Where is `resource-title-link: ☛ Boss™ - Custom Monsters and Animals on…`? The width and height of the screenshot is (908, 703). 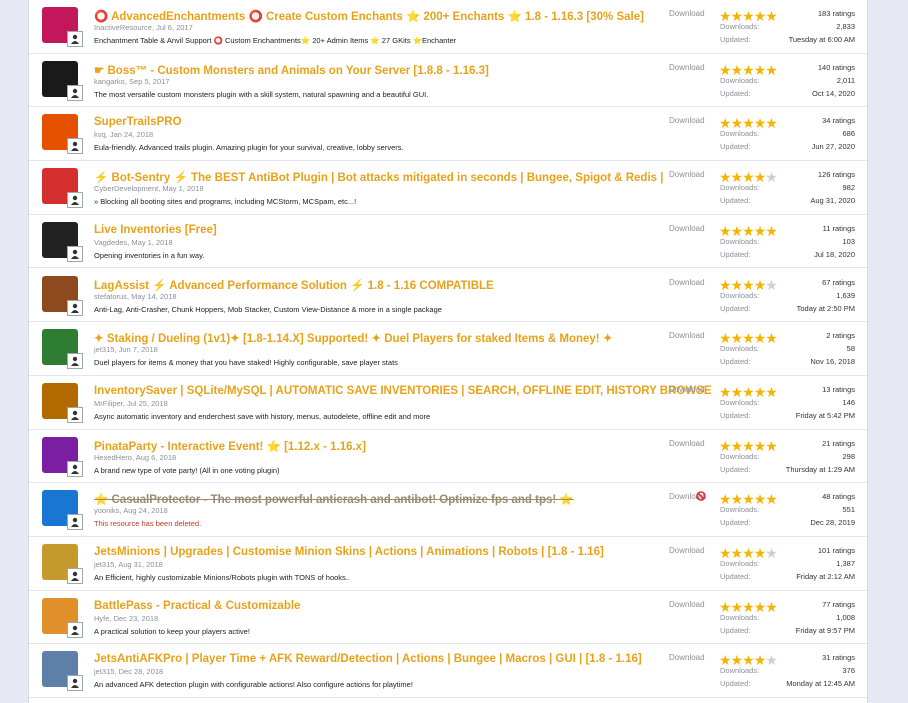
resource-title-link: ☛ Boss™ - Custom Monsters and Animals on… is located at coordinates (291, 70).